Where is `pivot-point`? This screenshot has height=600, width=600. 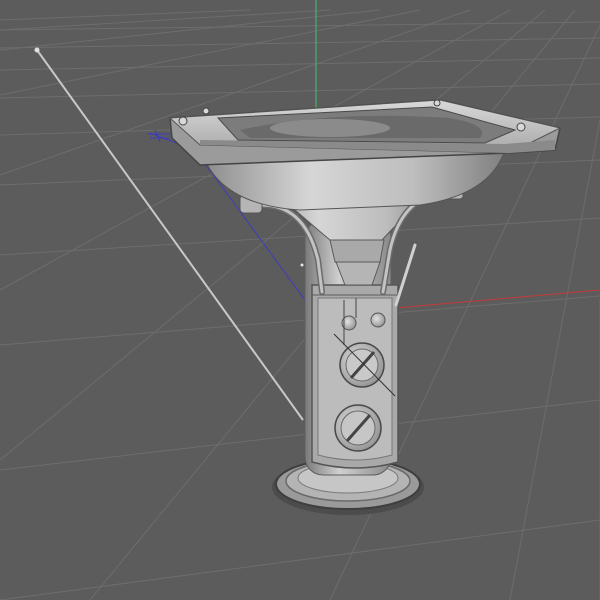 pivot-point is located at coordinates (302, 265).